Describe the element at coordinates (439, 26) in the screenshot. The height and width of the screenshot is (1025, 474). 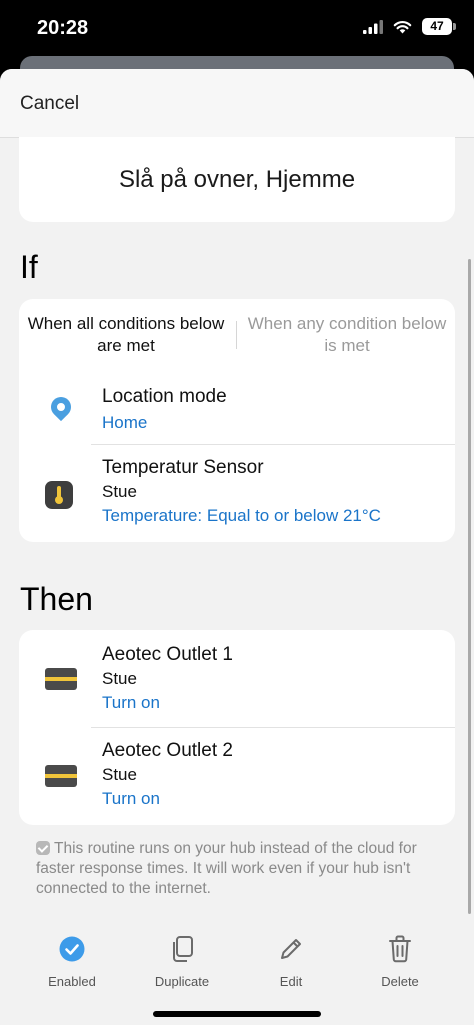
I see `battery-icon: 47` at that location.